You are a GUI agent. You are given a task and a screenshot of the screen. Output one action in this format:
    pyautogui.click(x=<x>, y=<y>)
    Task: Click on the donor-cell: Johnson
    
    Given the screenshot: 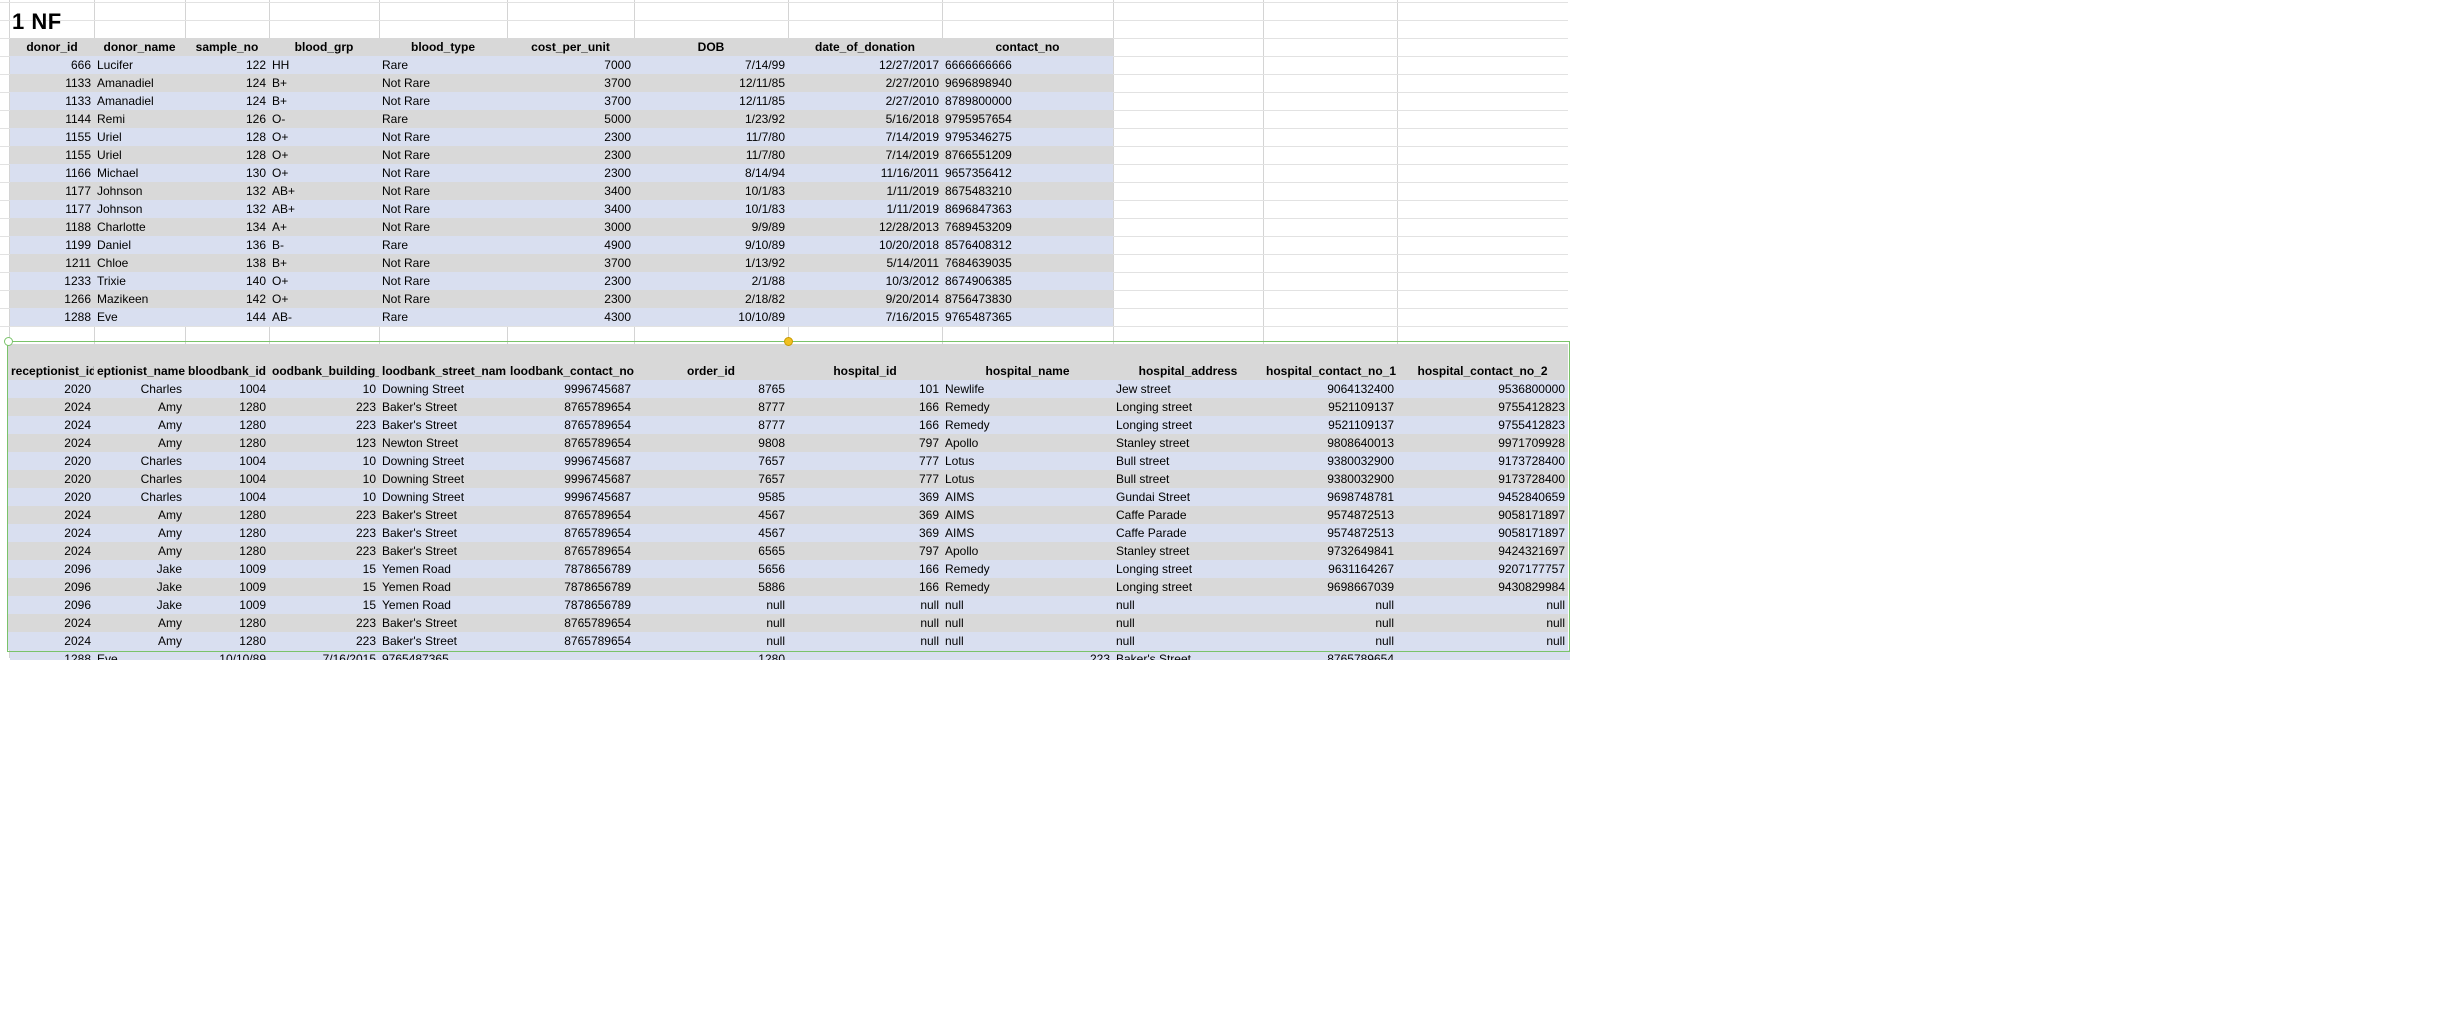 What is the action you would take?
    pyautogui.click(x=139, y=191)
    